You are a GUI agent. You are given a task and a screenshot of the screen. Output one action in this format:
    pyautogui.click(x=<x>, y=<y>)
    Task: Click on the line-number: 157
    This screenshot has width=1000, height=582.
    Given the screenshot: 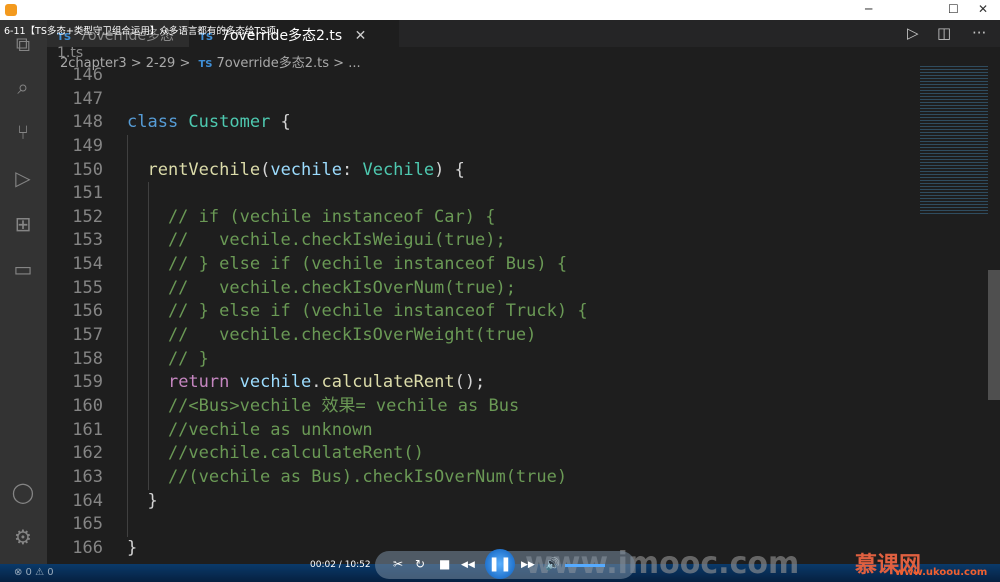 What is the action you would take?
    pyautogui.click(x=87, y=335)
    